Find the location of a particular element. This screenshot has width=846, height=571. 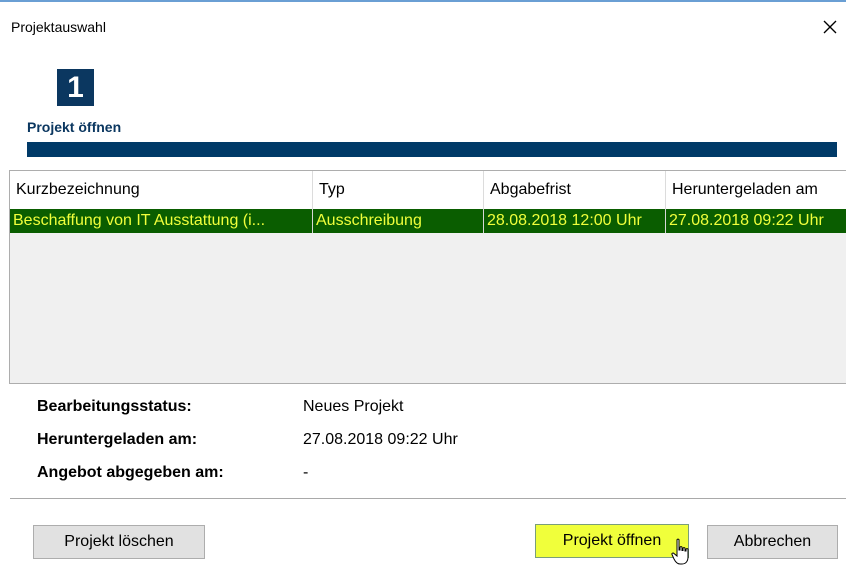

column-header-kurzbezeichnung: Kurzbezeichnung is located at coordinates (161, 190).